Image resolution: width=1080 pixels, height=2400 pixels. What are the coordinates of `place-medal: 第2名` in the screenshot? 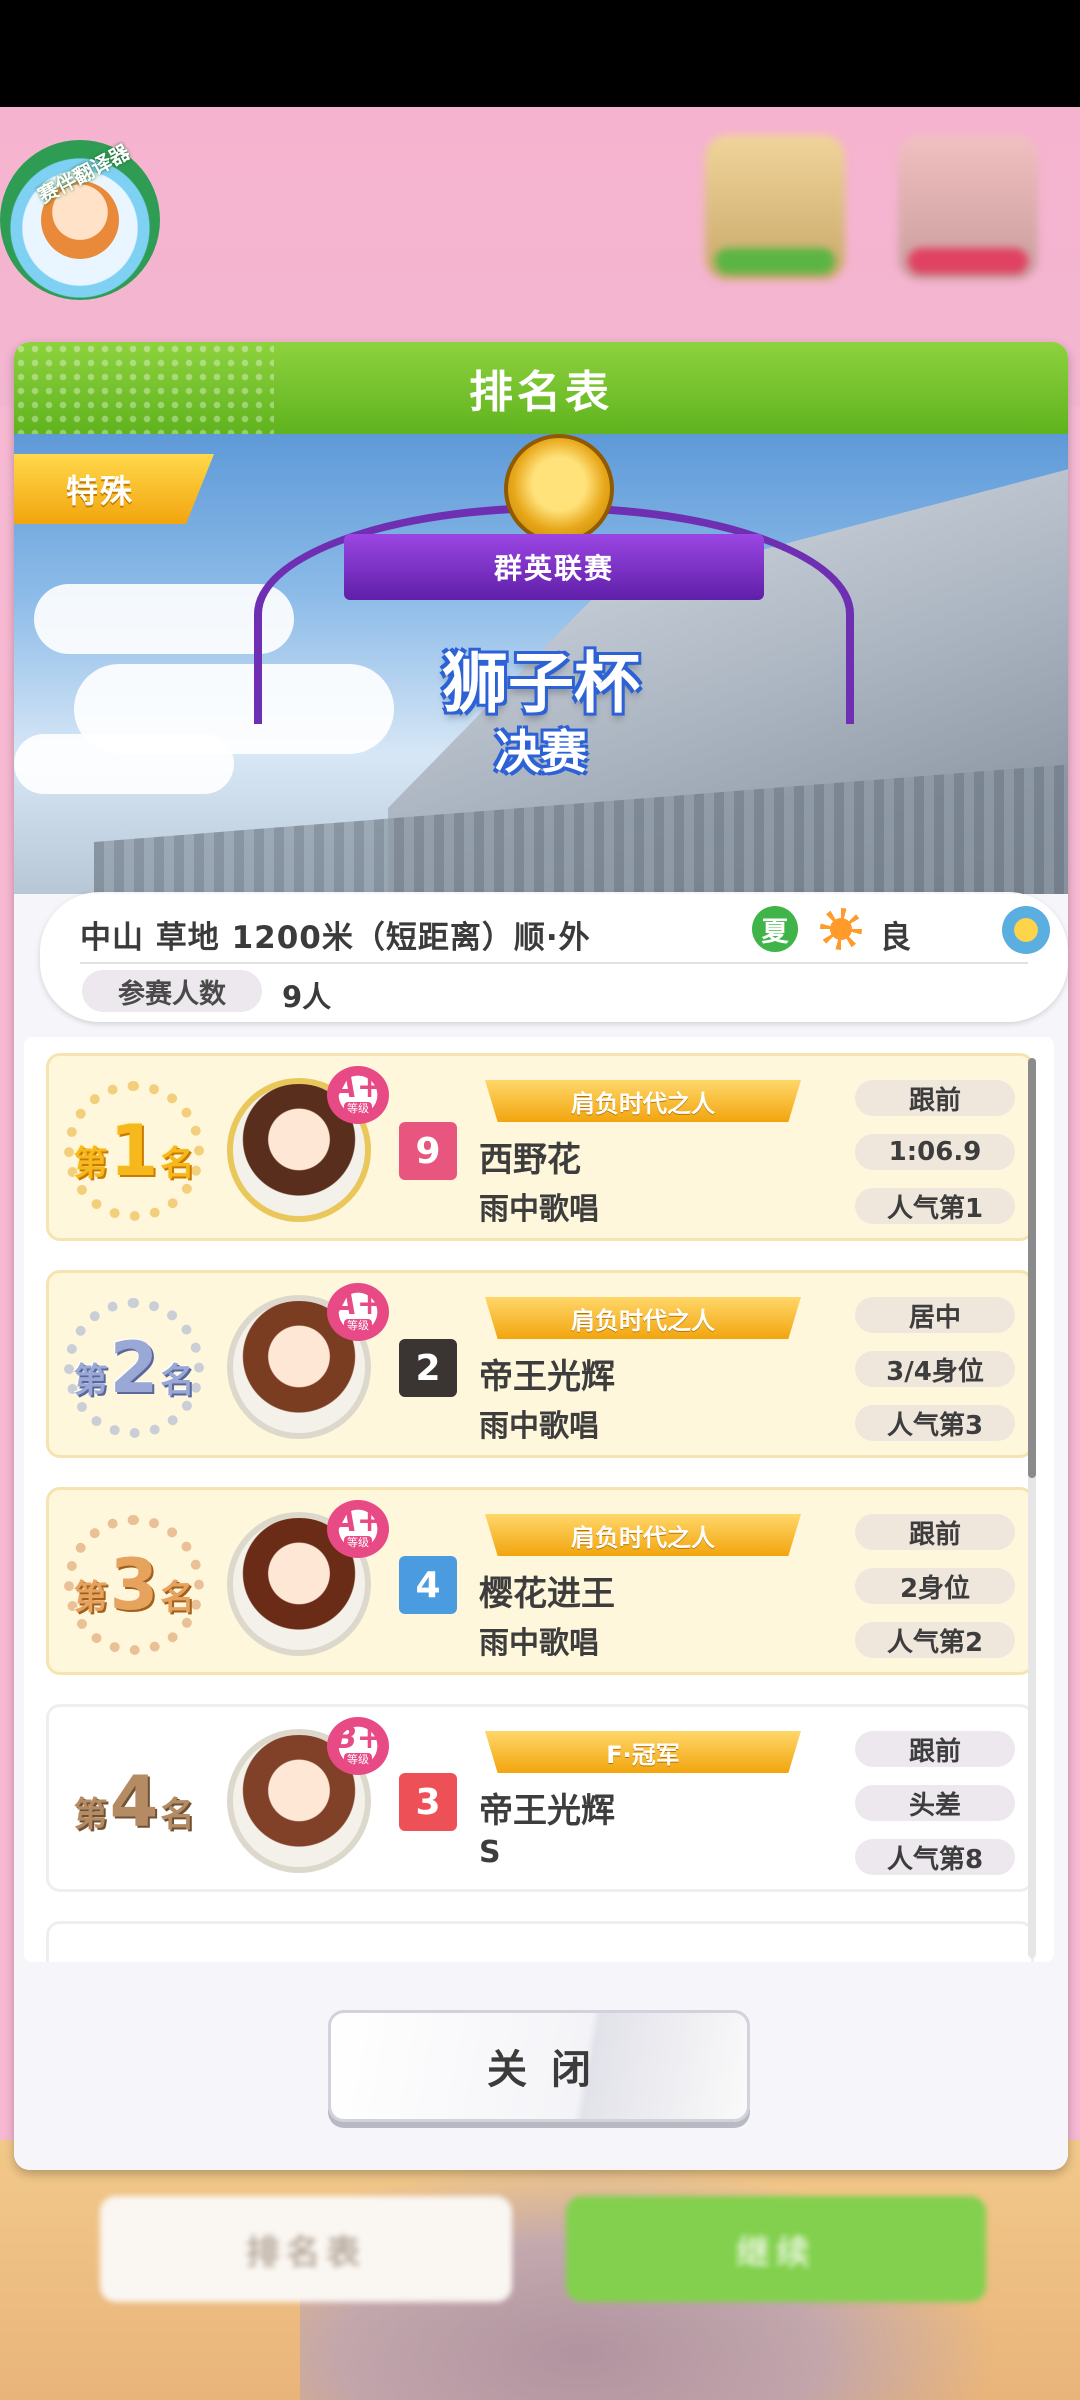 It's located at (134, 1368).